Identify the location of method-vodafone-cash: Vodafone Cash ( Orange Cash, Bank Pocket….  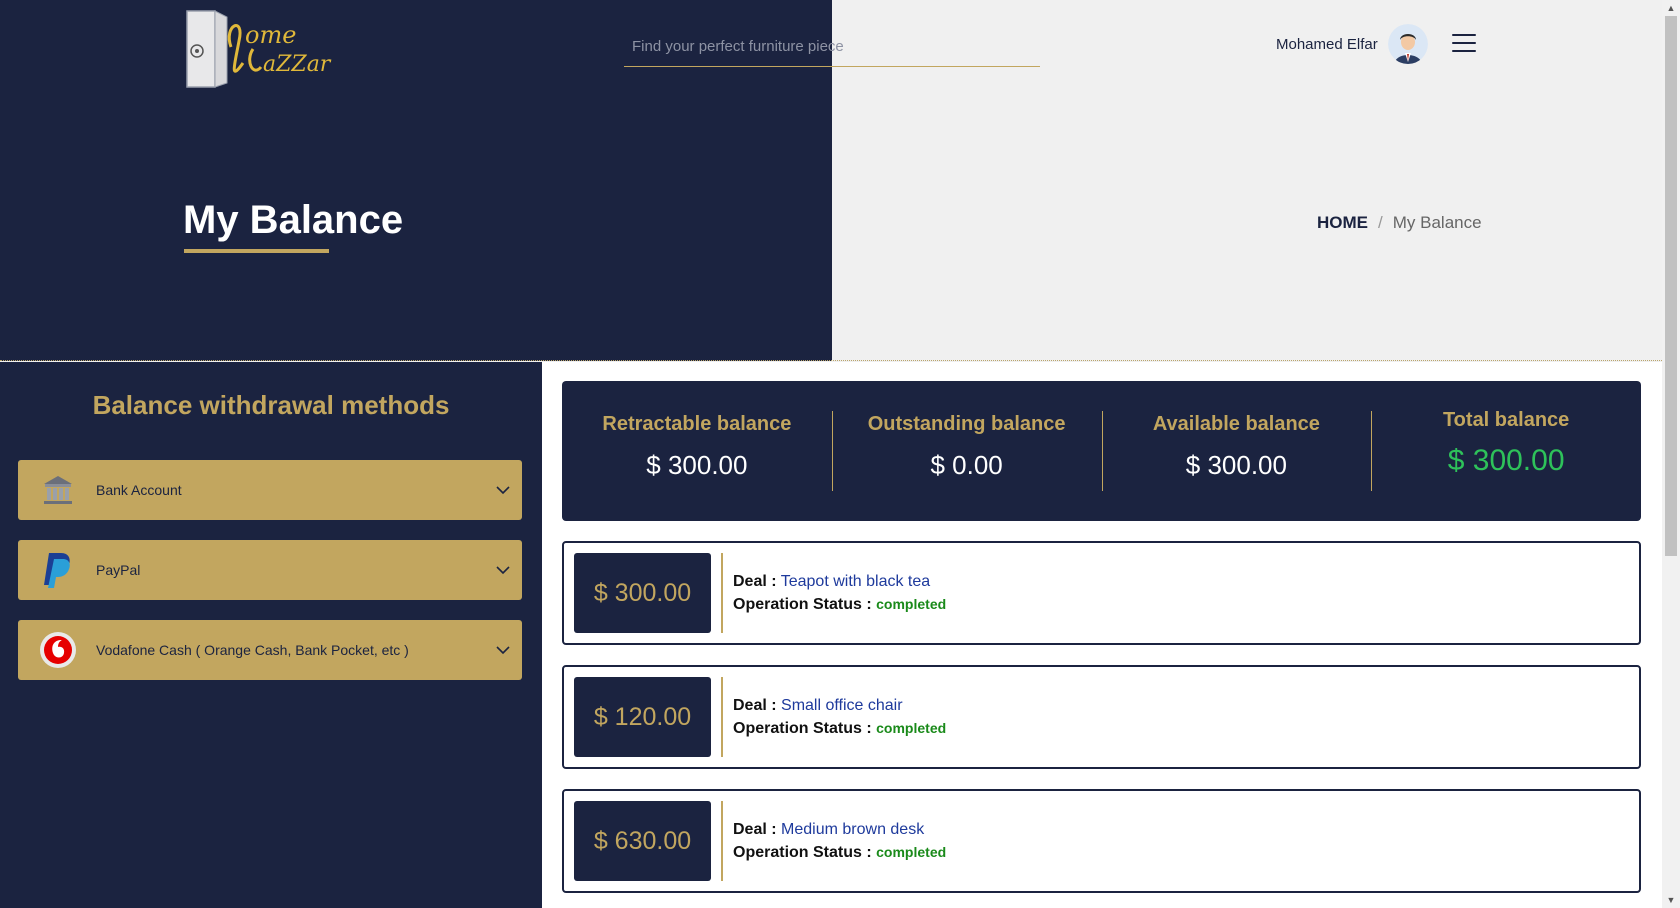
(270, 650).